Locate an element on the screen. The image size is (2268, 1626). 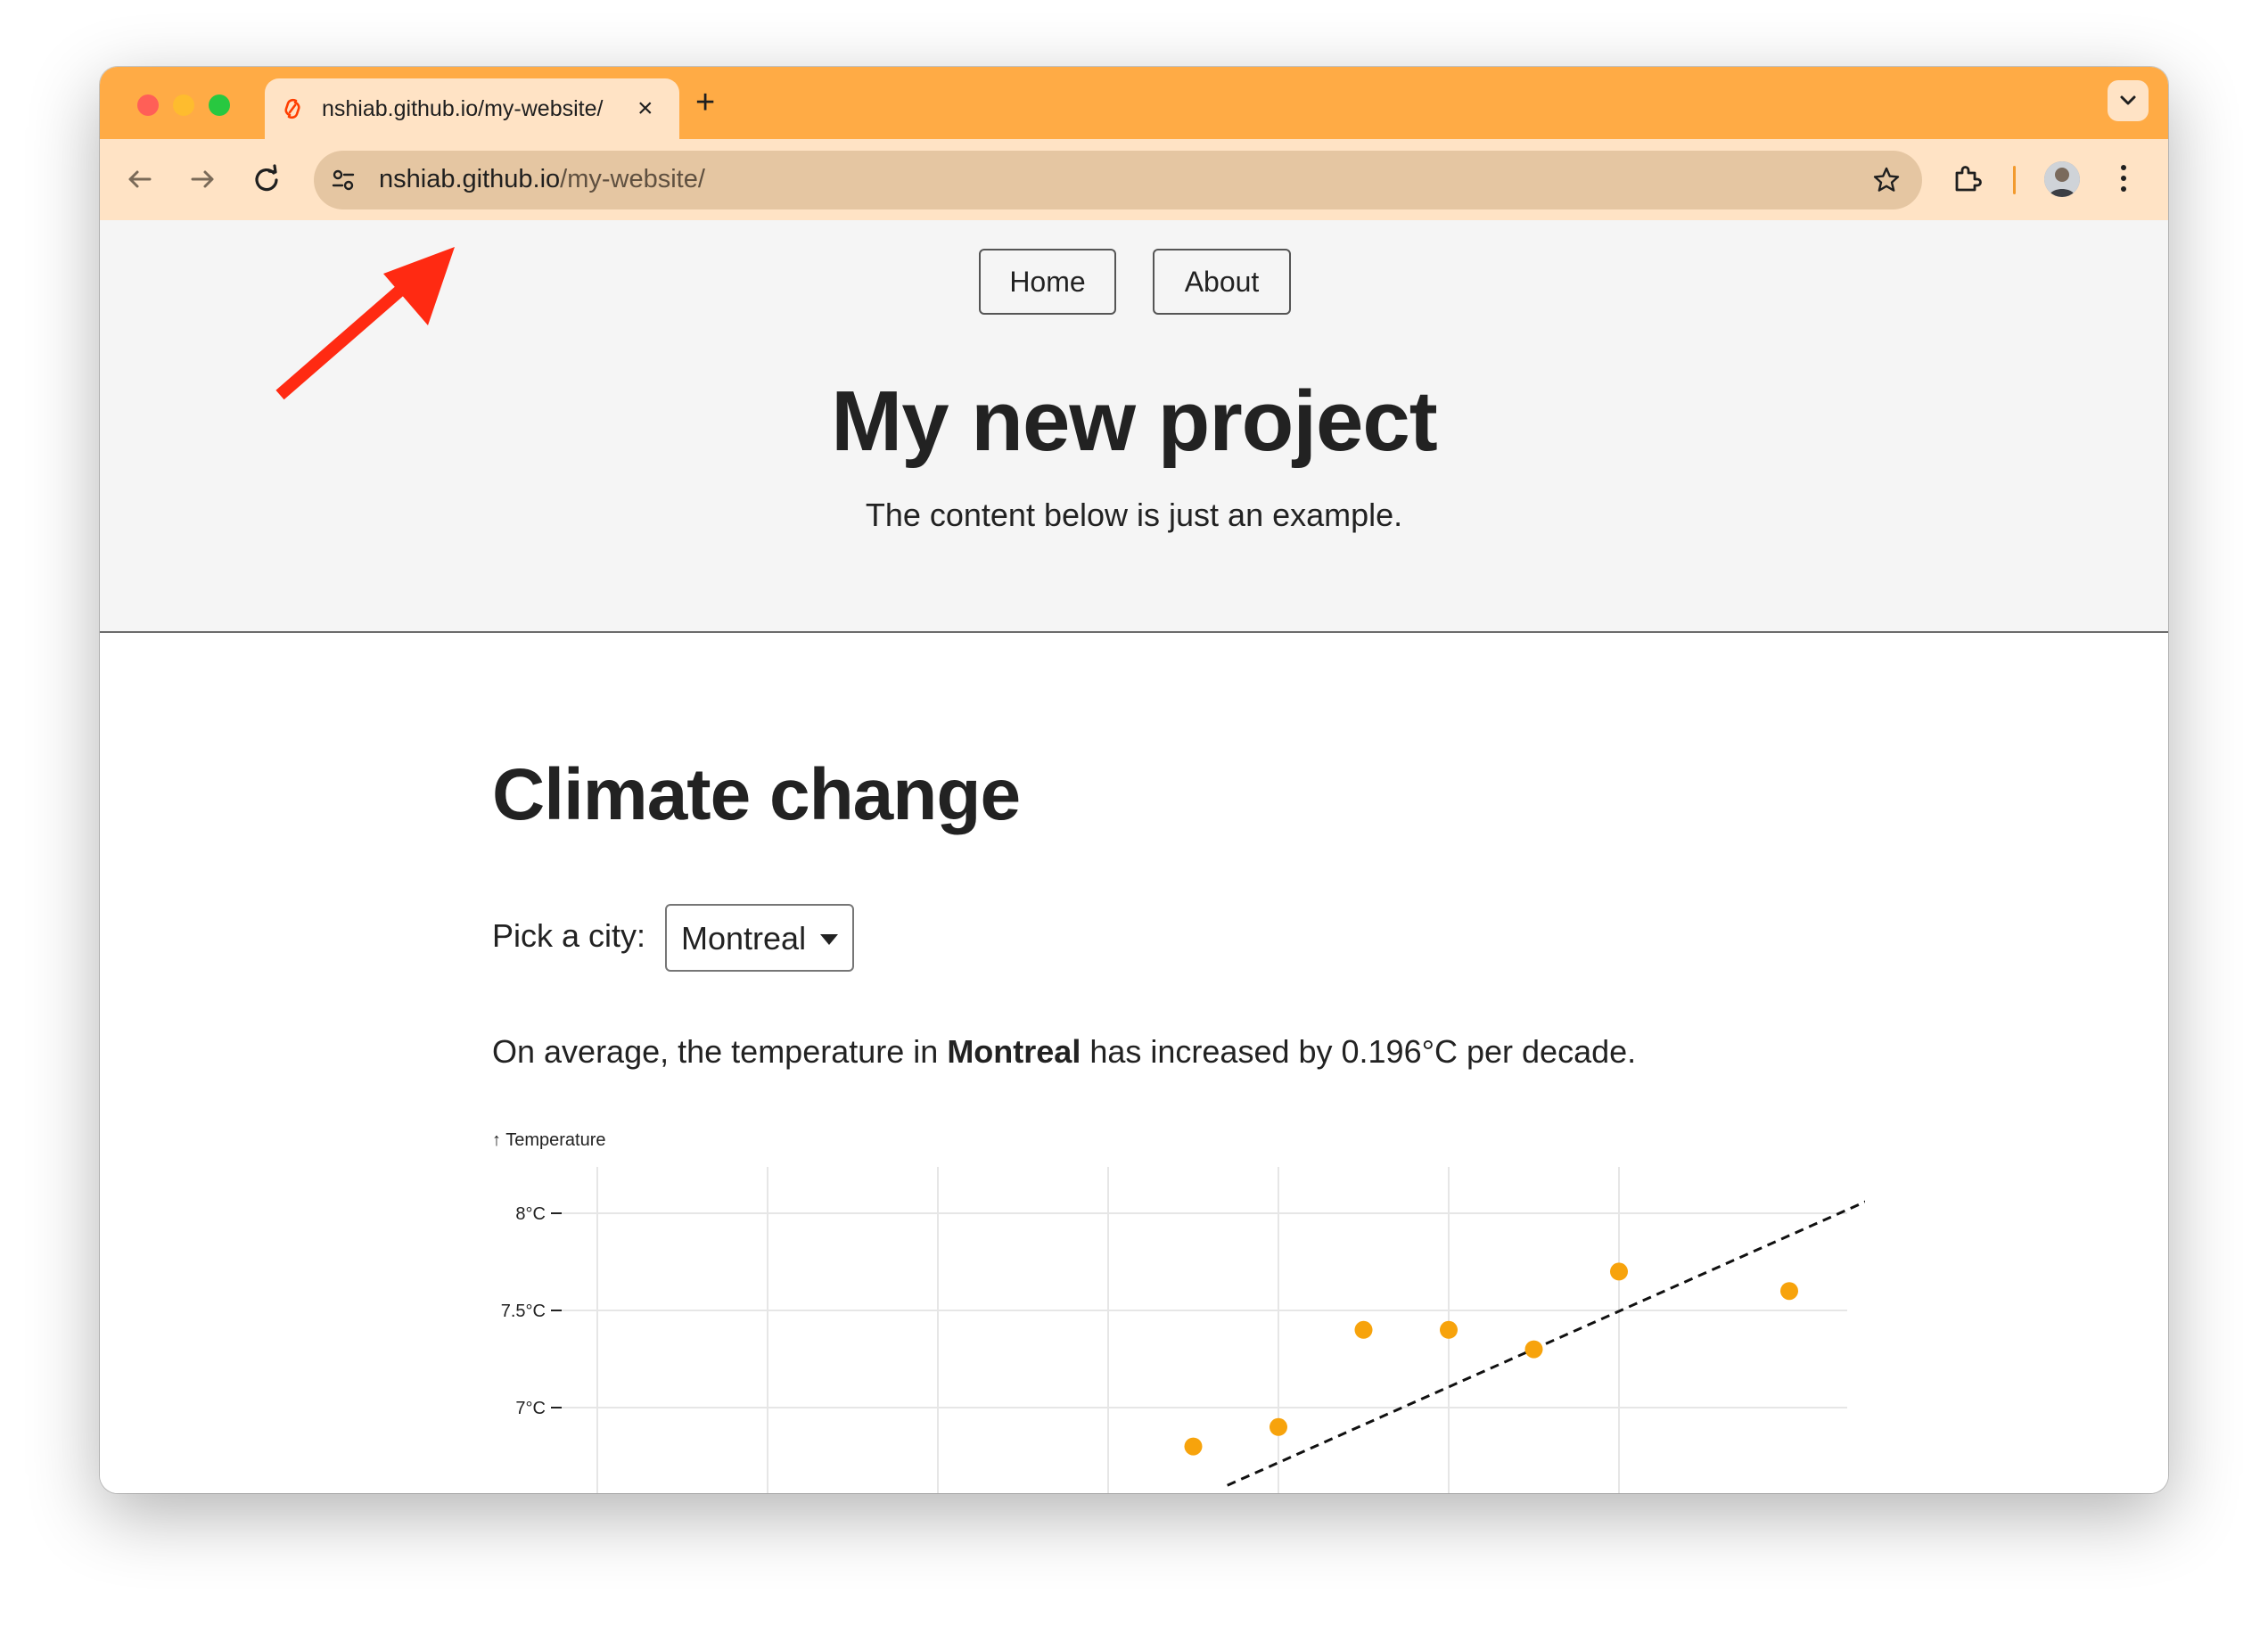
annotation-arrow-icon is located at coordinates (365, 323).